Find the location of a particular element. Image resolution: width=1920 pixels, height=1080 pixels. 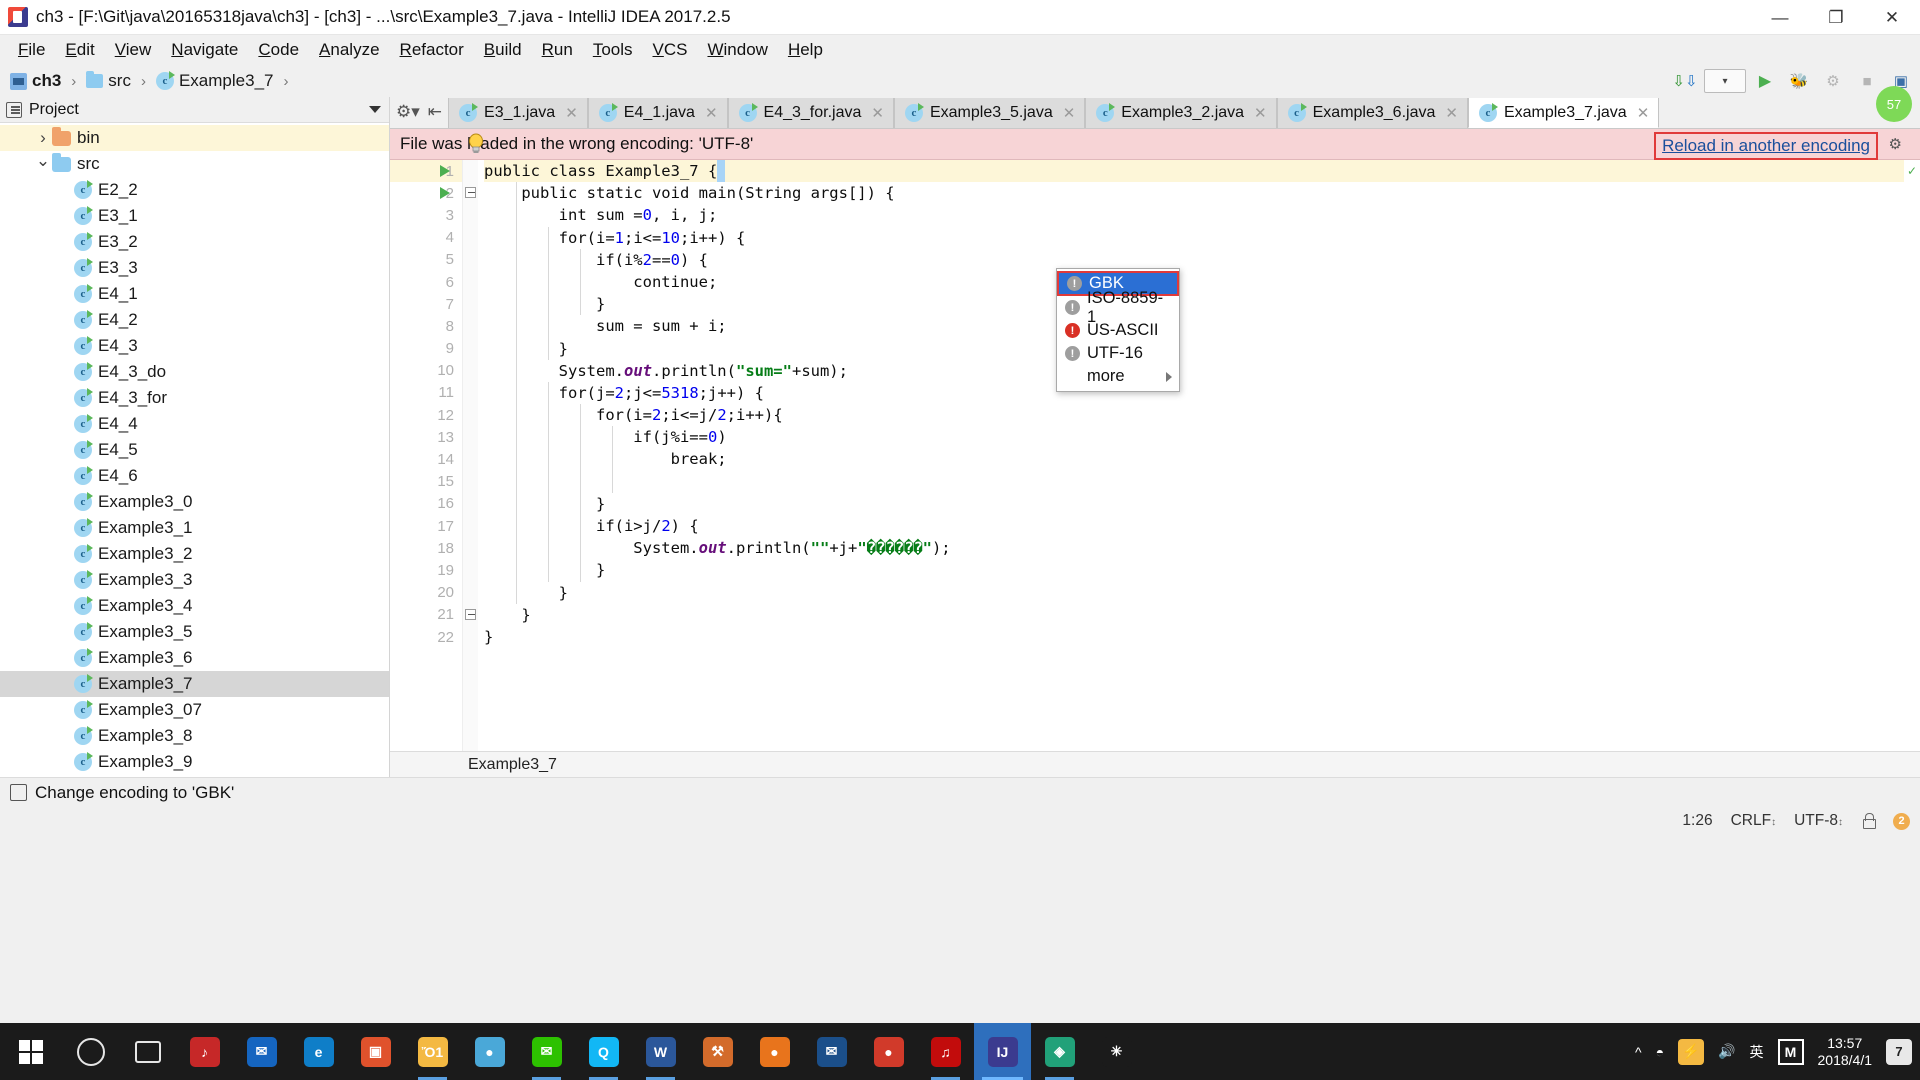

tree-item-e4_4: c E4_4 is located at coordinates (194, 424).